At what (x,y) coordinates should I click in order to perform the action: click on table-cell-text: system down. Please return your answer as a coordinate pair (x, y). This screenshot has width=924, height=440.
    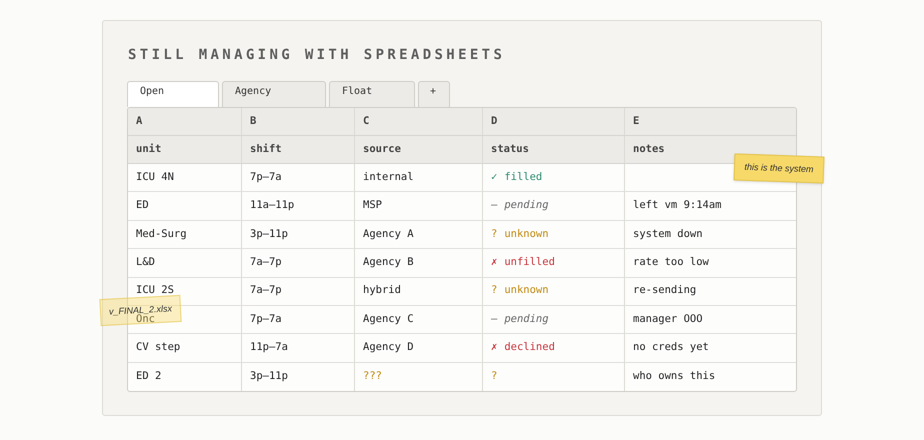
    Looking at the image, I should click on (668, 234).